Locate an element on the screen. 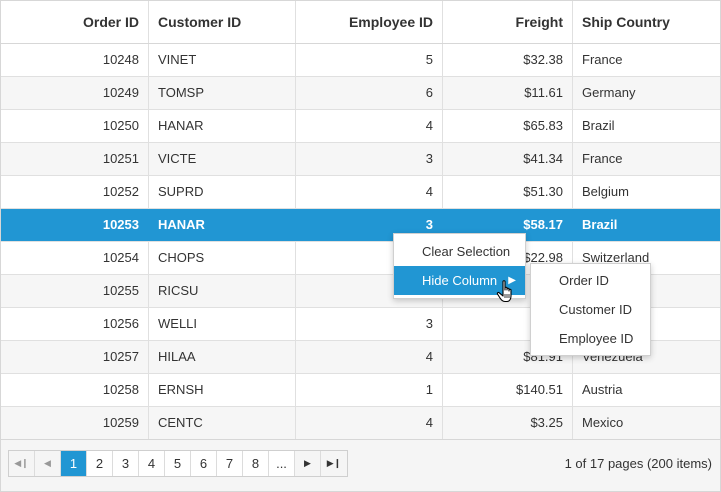 The width and height of the screenshot is (721, 492). clear-selection-menu-item: Clear Selection is located at coordinates (459, 251).